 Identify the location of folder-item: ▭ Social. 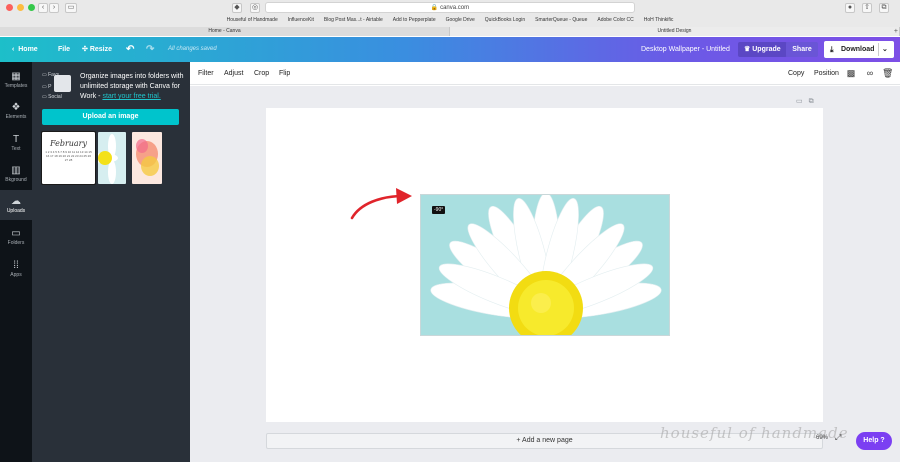
(52, 97).